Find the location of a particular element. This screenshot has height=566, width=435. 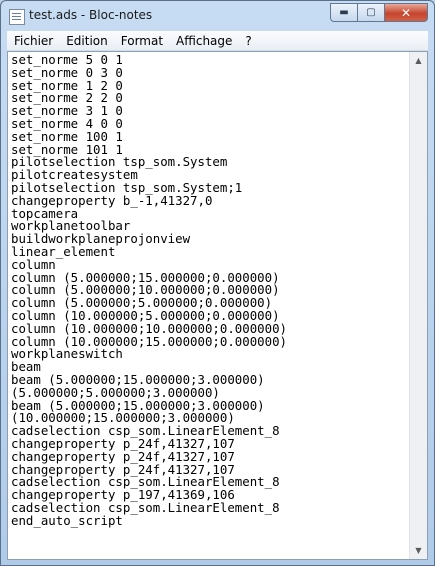

arrow-down-icon: ▼ is located at coordinates (418, 550).